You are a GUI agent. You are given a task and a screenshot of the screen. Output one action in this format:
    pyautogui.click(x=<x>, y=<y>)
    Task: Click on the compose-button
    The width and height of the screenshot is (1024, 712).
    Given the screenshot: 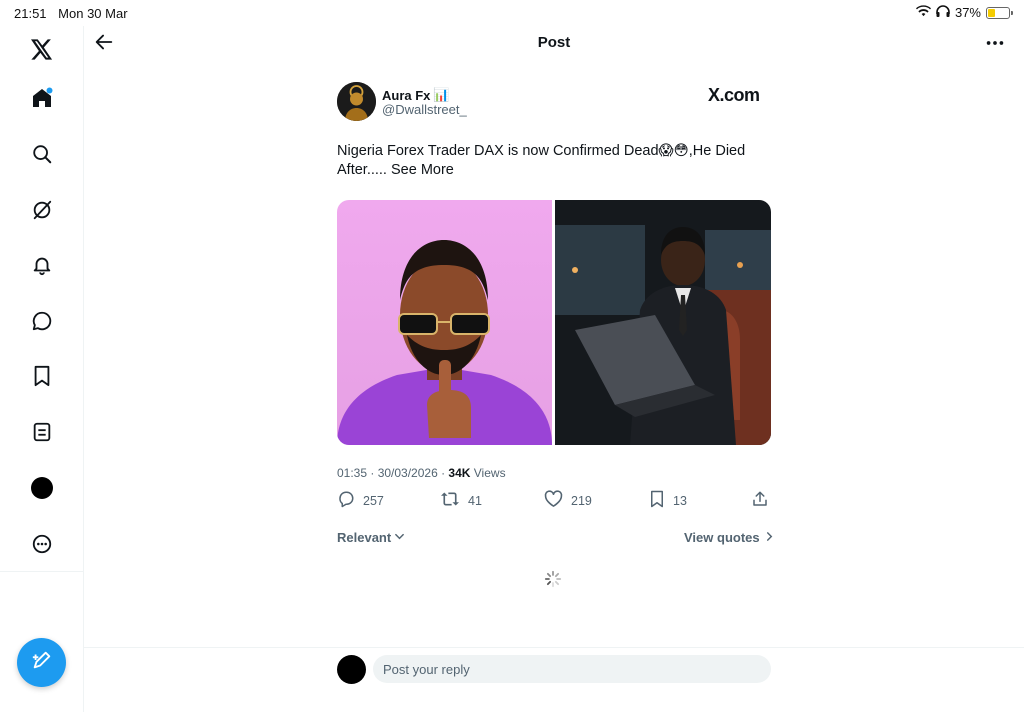 What is the action you would take?
    pyautogui.click(x=41, y=662)
    